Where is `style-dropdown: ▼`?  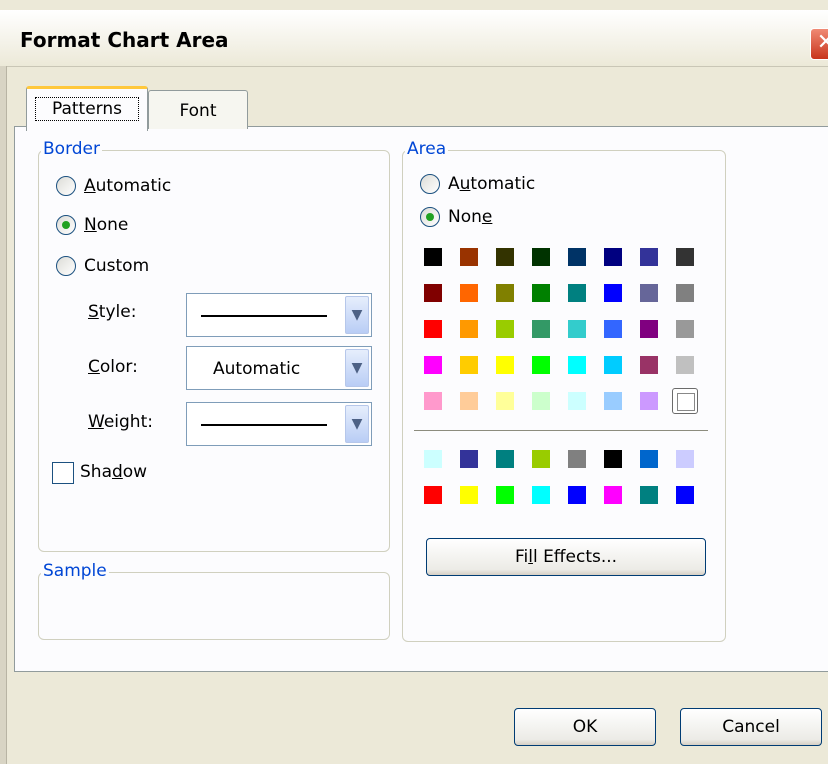
style-dropdown: ▼ is located at coordinates (279, 315).